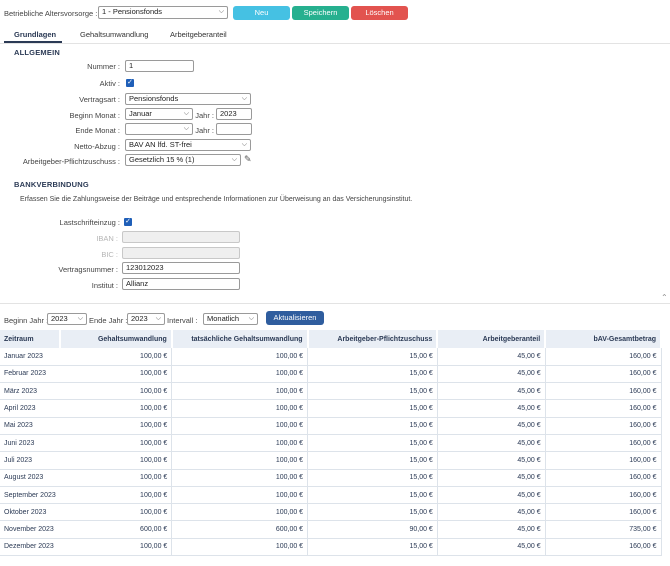 The height and width of the screenshot is (566, 670). I want to click on cell-salary-conversion: 600,00 €, so click(116, 529).